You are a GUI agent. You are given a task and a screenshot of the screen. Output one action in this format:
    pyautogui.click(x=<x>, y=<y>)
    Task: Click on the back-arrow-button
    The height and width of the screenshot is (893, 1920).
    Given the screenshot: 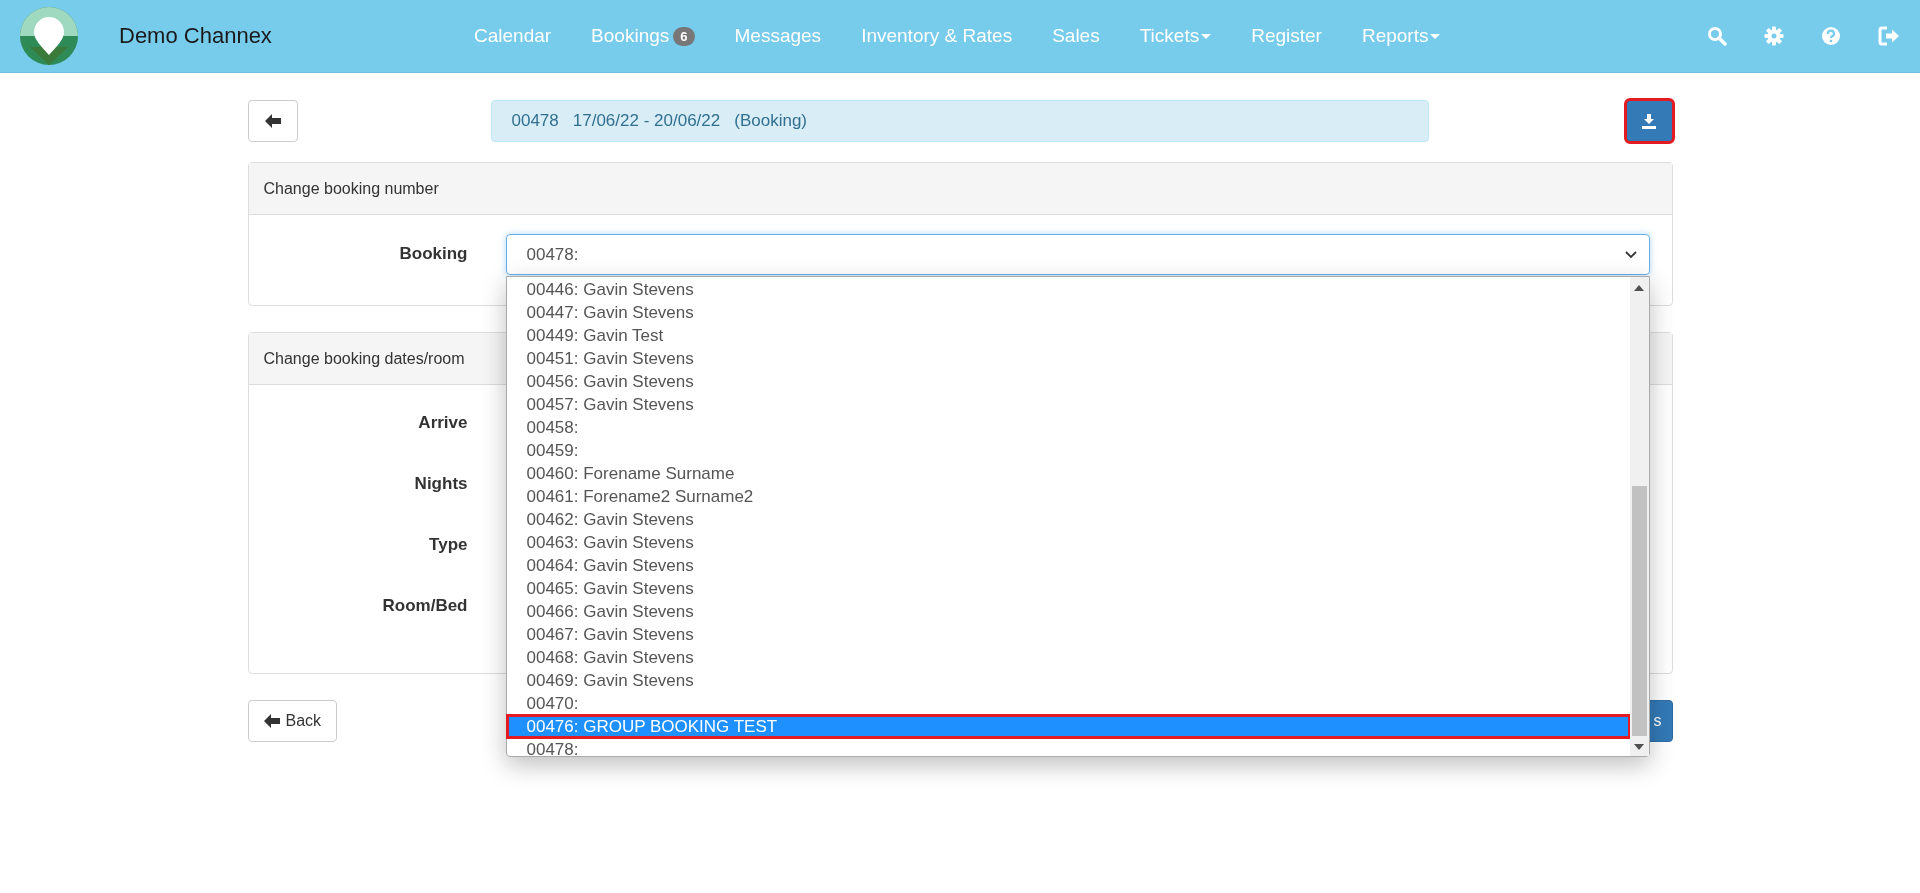 What is the action you would take?
    pyautogui.click(x=272, y=121)
    